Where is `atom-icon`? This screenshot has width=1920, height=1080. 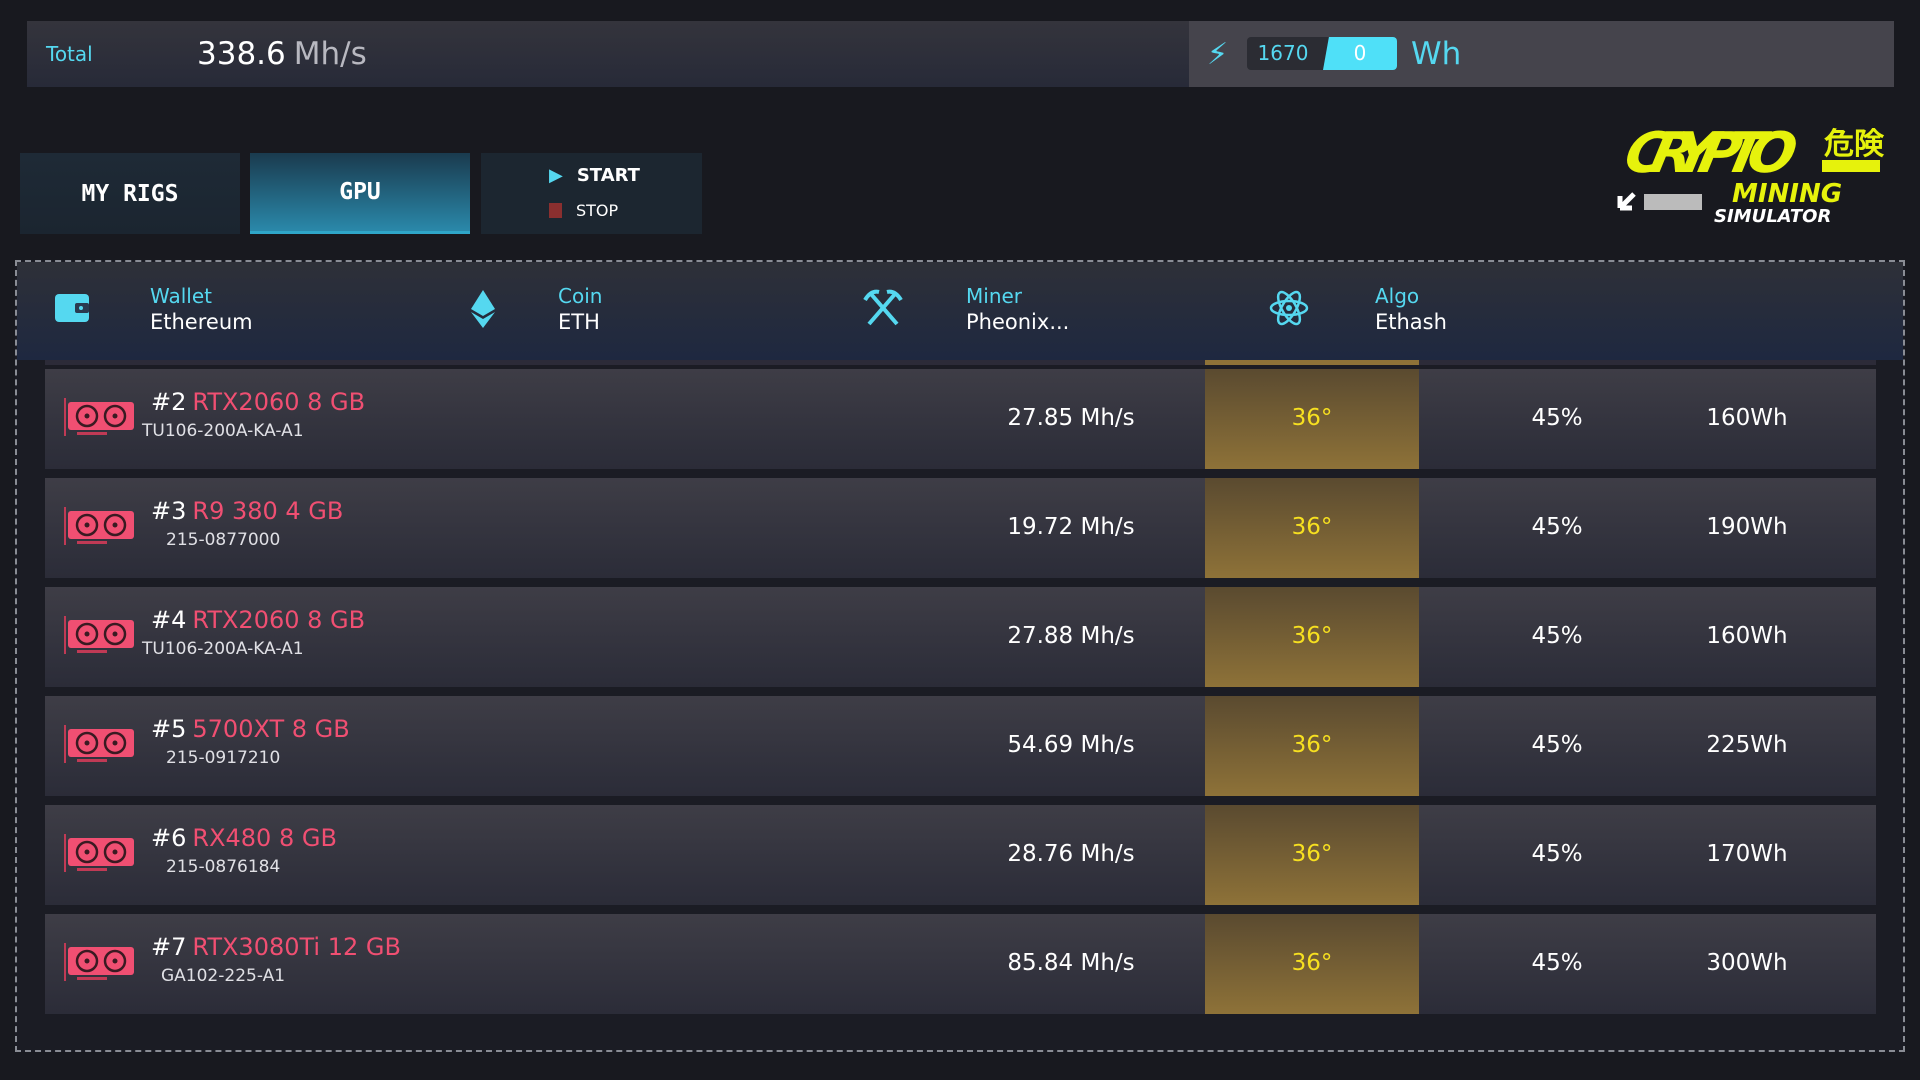 atom-icon is located at coordinates (1289, 308).